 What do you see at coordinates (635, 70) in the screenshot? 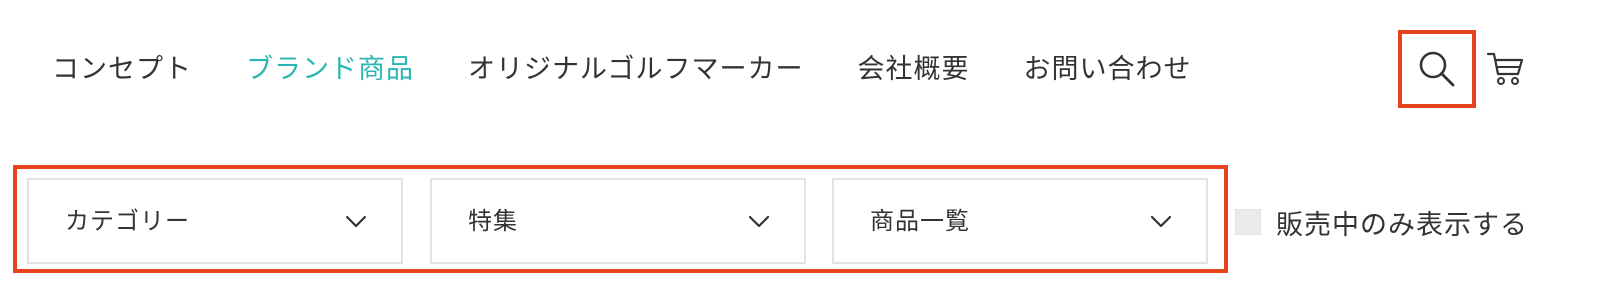
I see `nav-item-original-golf-marker: オリジナルゴルフマーカー` at bounding box center [635, 70].